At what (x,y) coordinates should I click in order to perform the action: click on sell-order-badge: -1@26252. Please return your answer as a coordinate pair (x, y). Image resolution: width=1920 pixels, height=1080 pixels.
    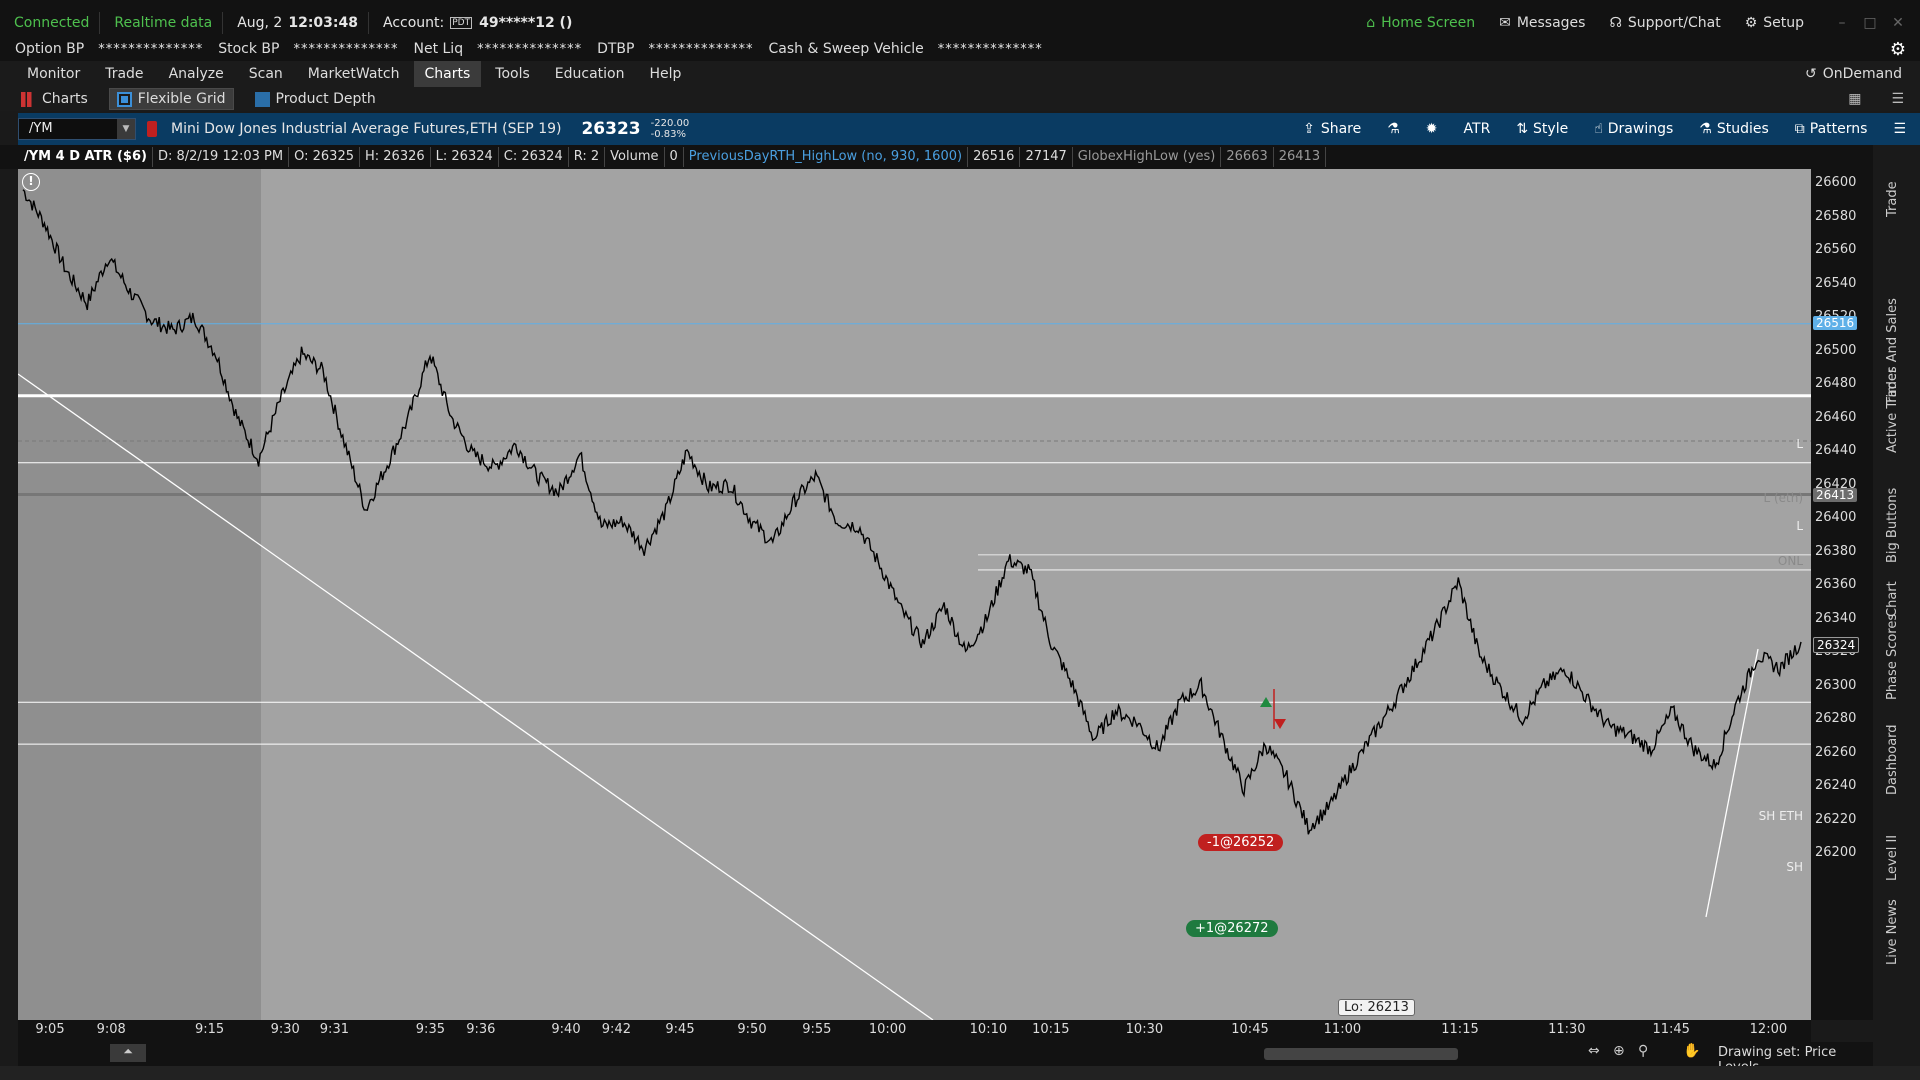
    Looking at the image, I should click on (1241, 842).